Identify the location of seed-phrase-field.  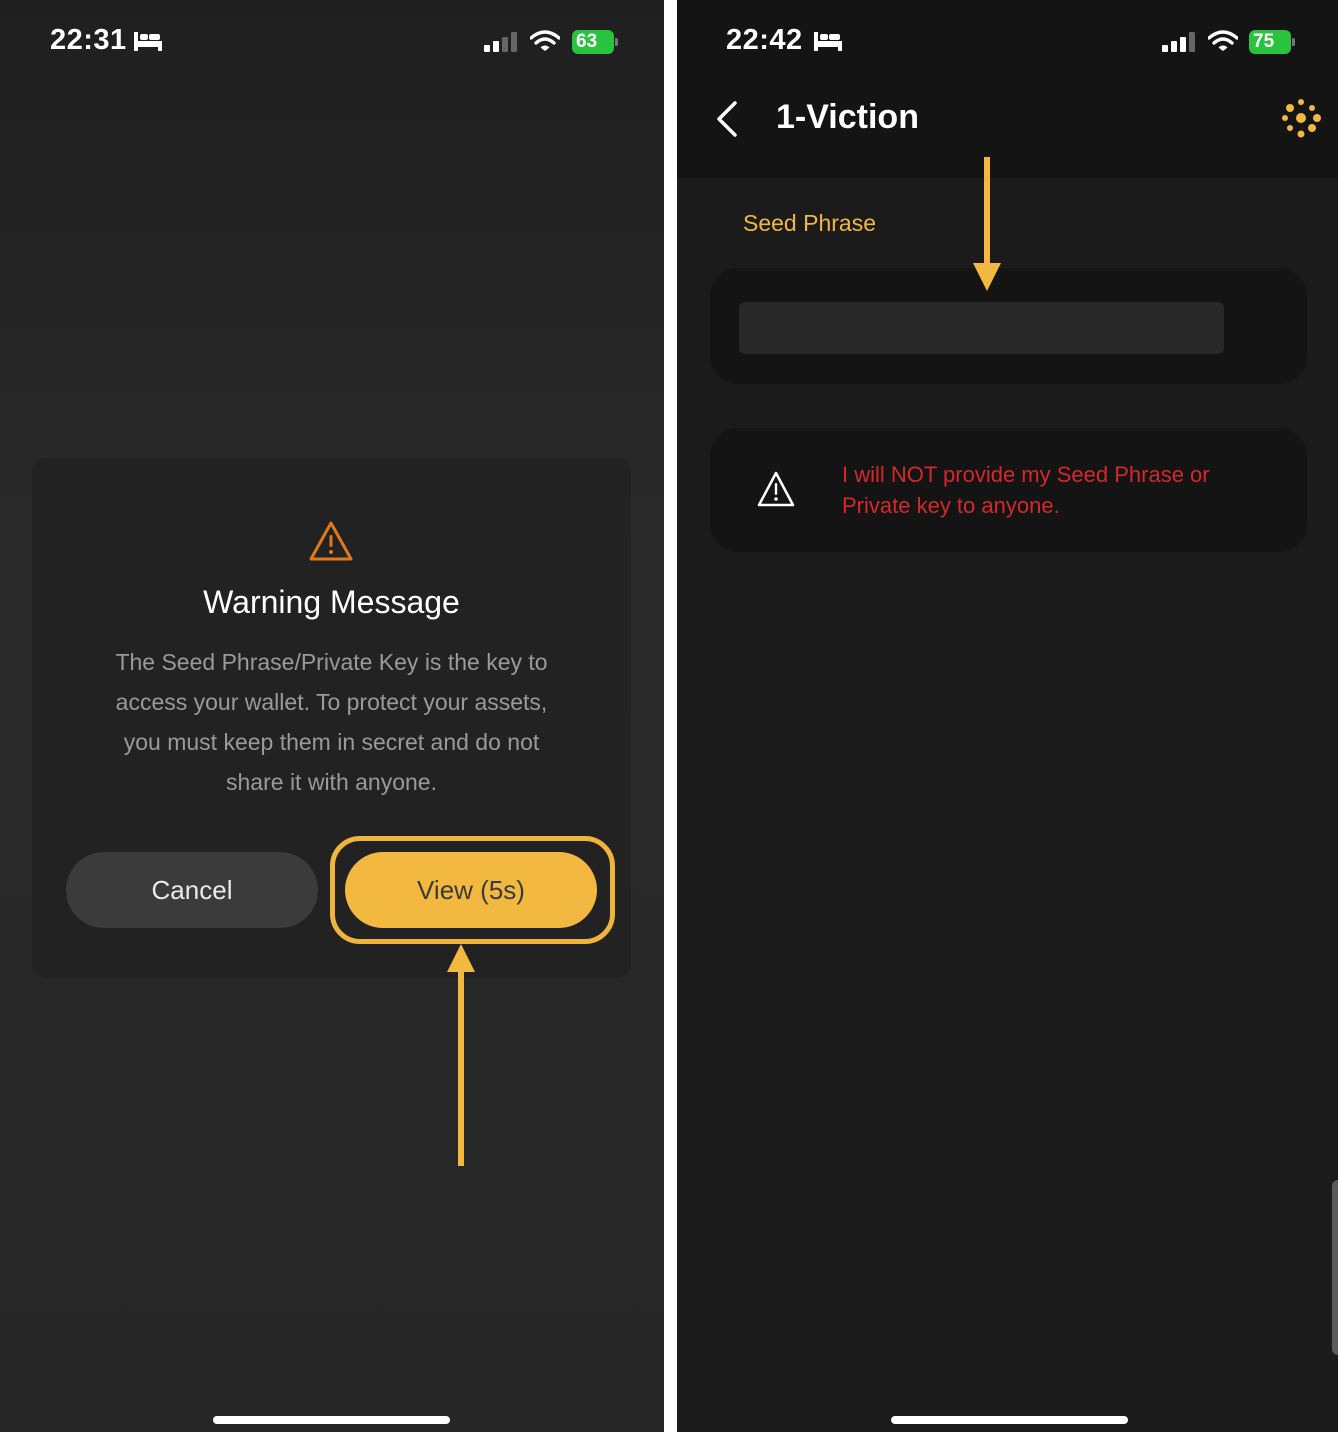
(981, 328).